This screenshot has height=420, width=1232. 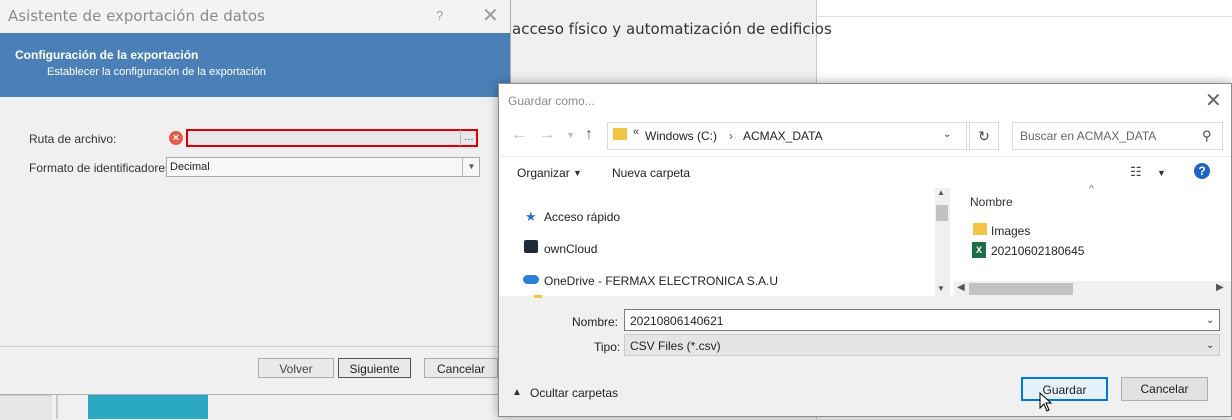 I want to click on banner-title: Configuración de la exportación, so click(x=107, y=55).